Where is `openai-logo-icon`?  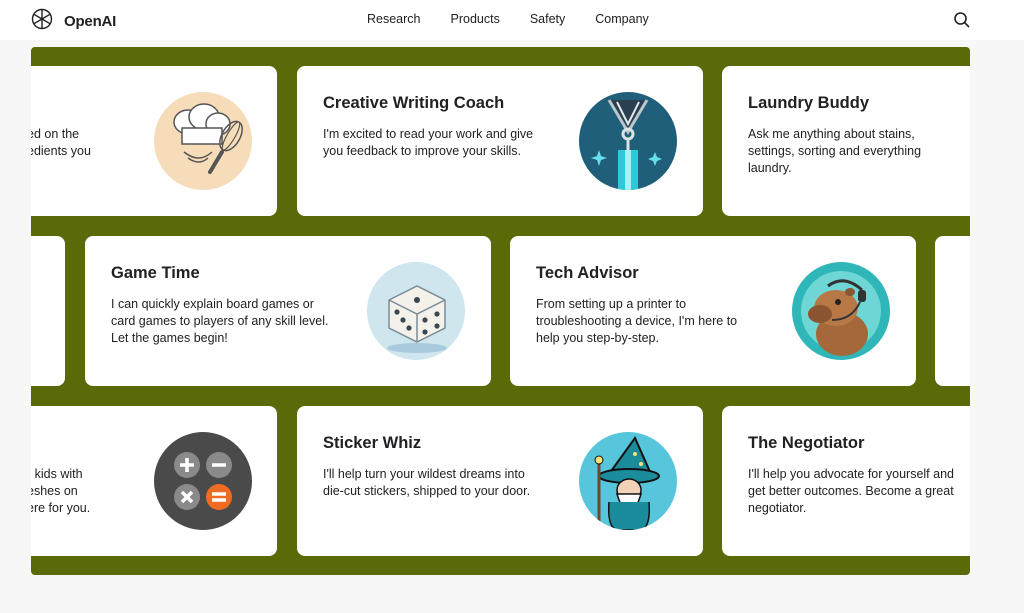
openai-logo-icon is located at coordinates (42, 21).